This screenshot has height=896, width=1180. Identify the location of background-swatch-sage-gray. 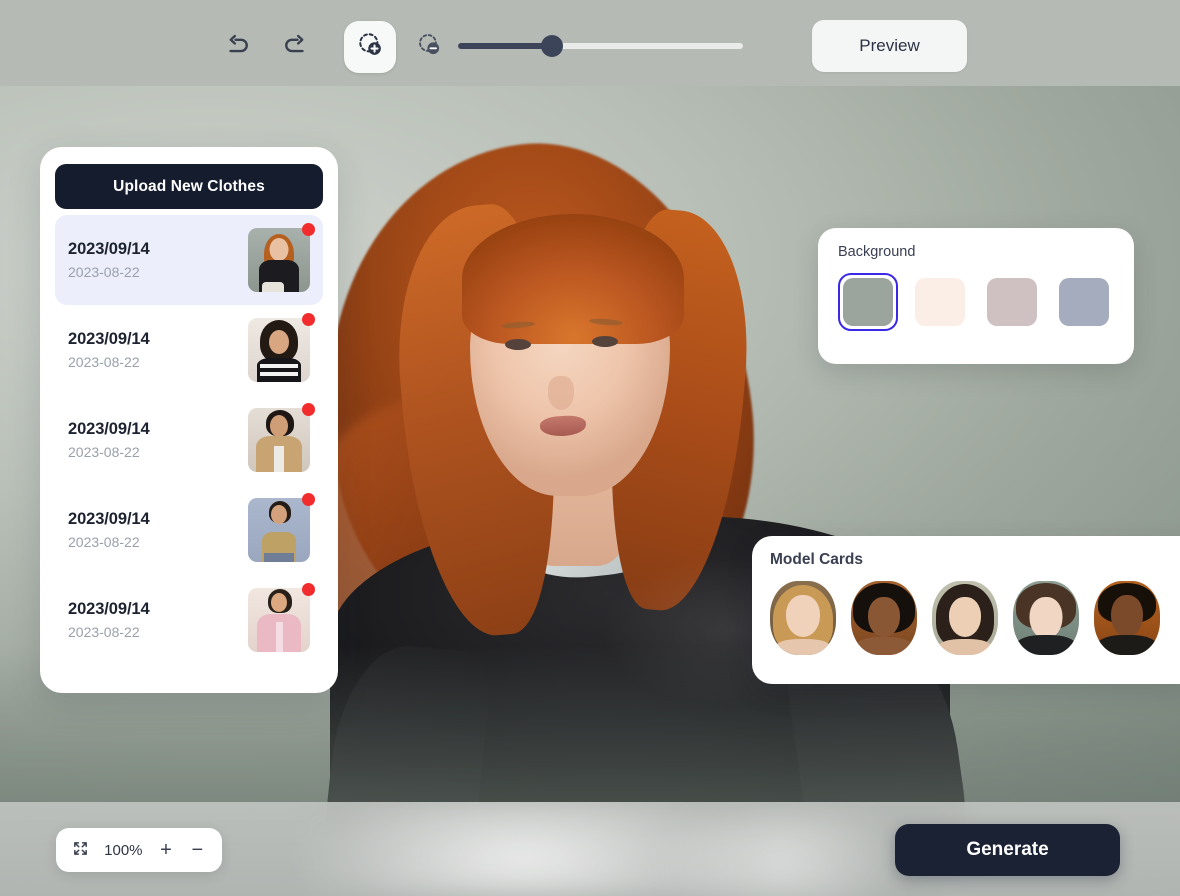
(868, 302).